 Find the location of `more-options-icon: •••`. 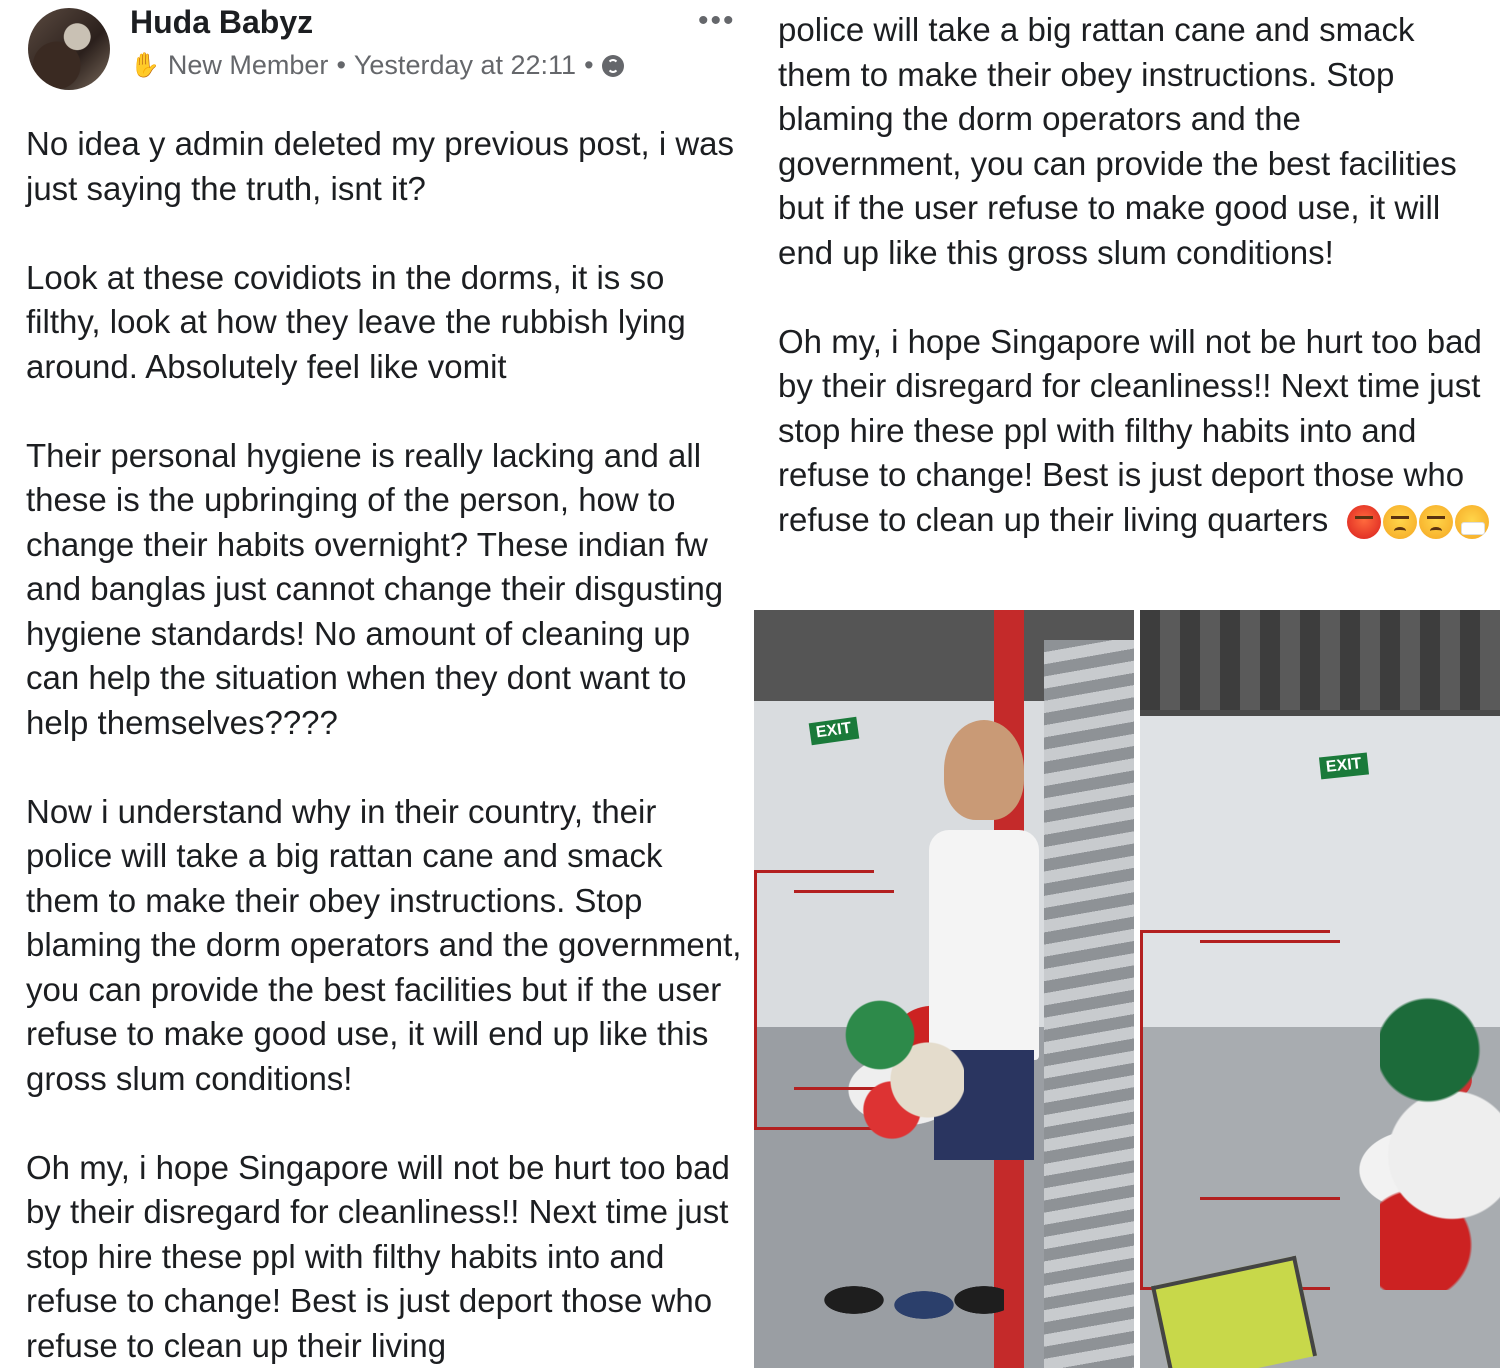

more-options-icon: ••• is located at coordinates (717, 21).